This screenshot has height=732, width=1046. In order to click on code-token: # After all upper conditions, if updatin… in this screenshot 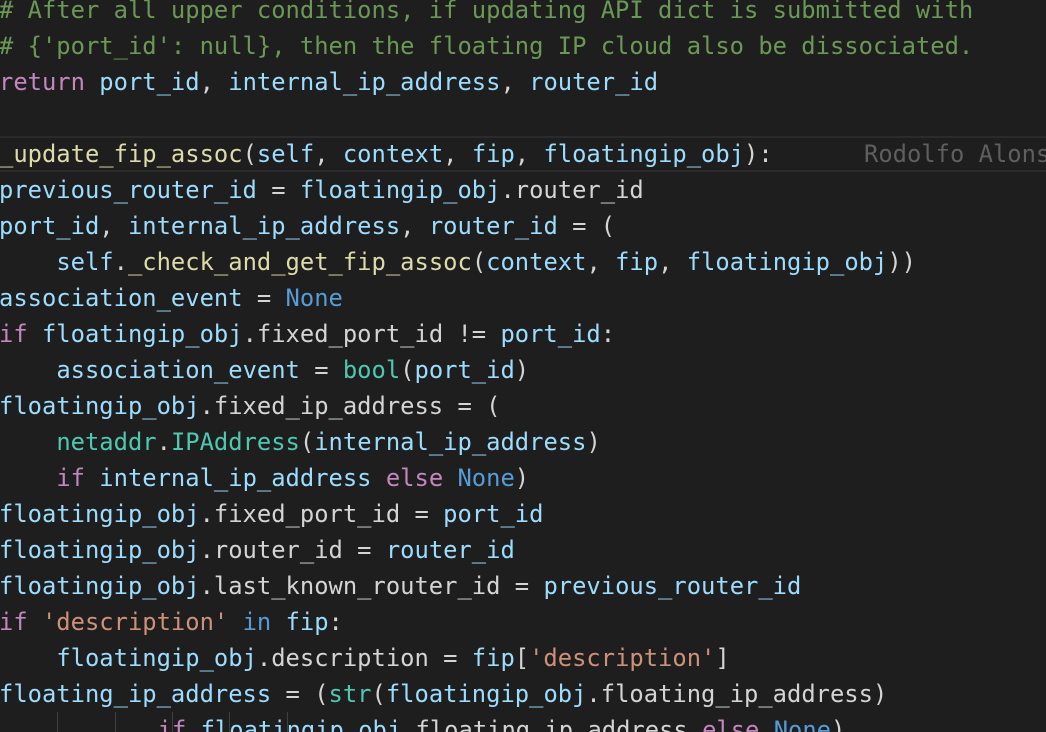, I will do `click(487, 12)`.